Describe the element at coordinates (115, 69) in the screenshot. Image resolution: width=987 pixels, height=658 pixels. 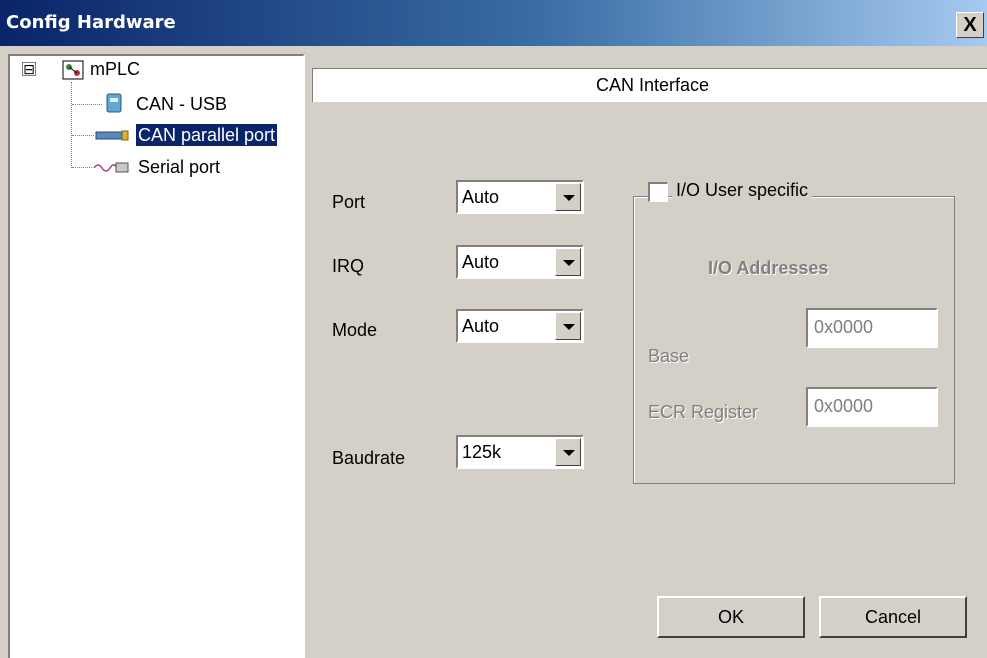
I see `tree-root-mplc: mPLC` at that location.